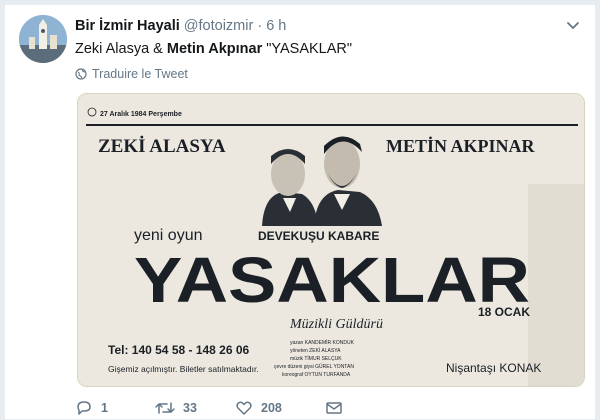  I want to click on tweet-text: Zeki Alasya & Metin Akpınar "YASAKLAR", so click(213, 49).